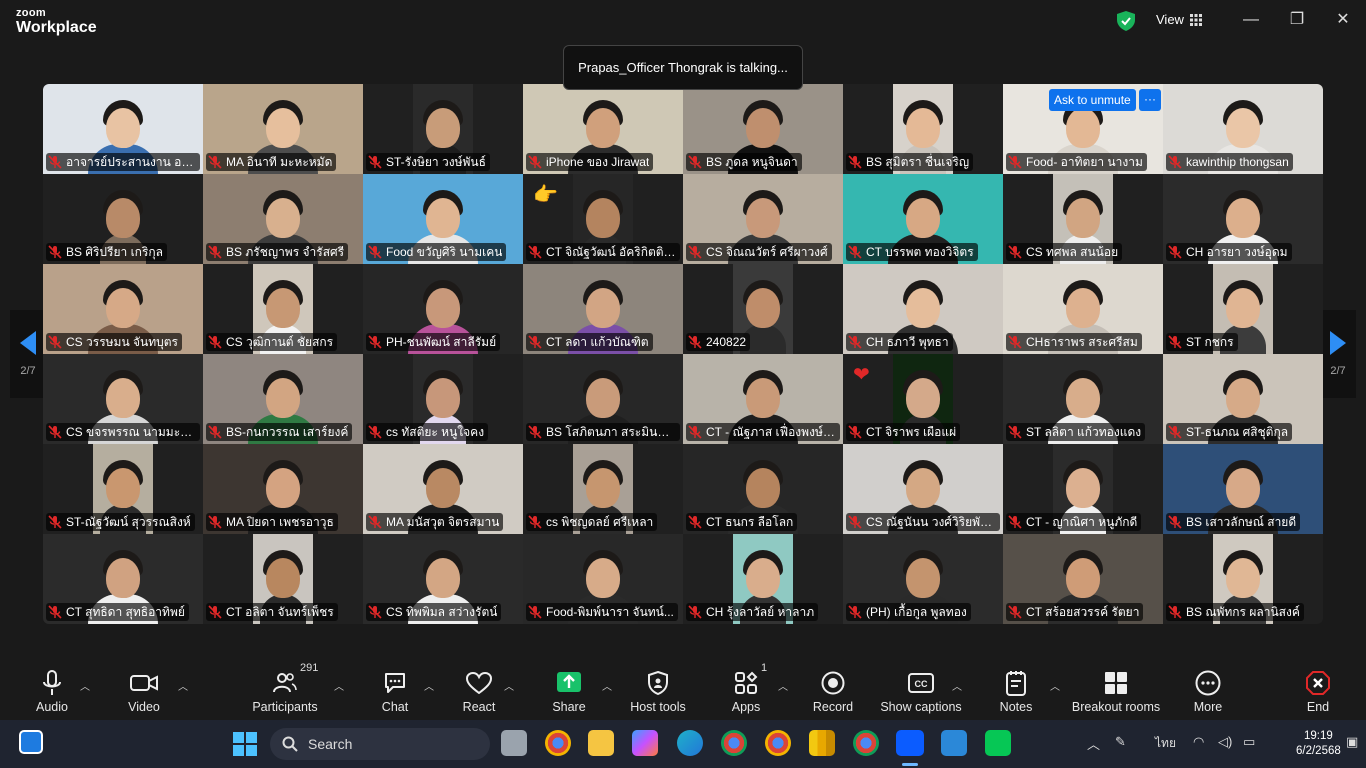  I want to click on widgets-icon, so click(31, 742).